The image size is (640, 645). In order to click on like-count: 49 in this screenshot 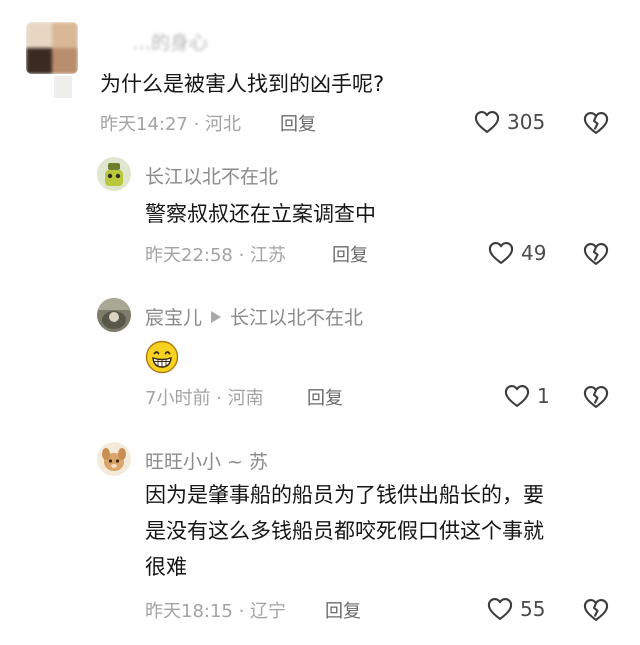, I will do `click(534, 253)`.